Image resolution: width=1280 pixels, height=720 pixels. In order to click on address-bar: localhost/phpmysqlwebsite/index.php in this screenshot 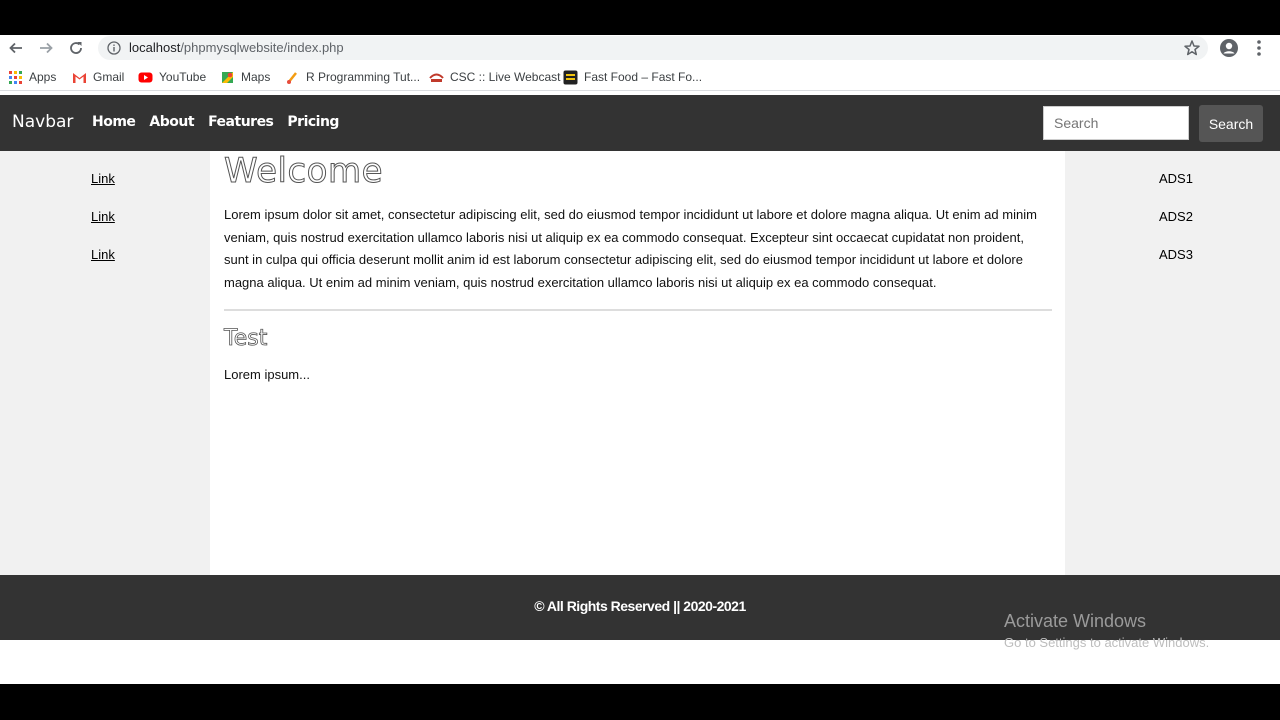, I will do `click(653, 48)`.